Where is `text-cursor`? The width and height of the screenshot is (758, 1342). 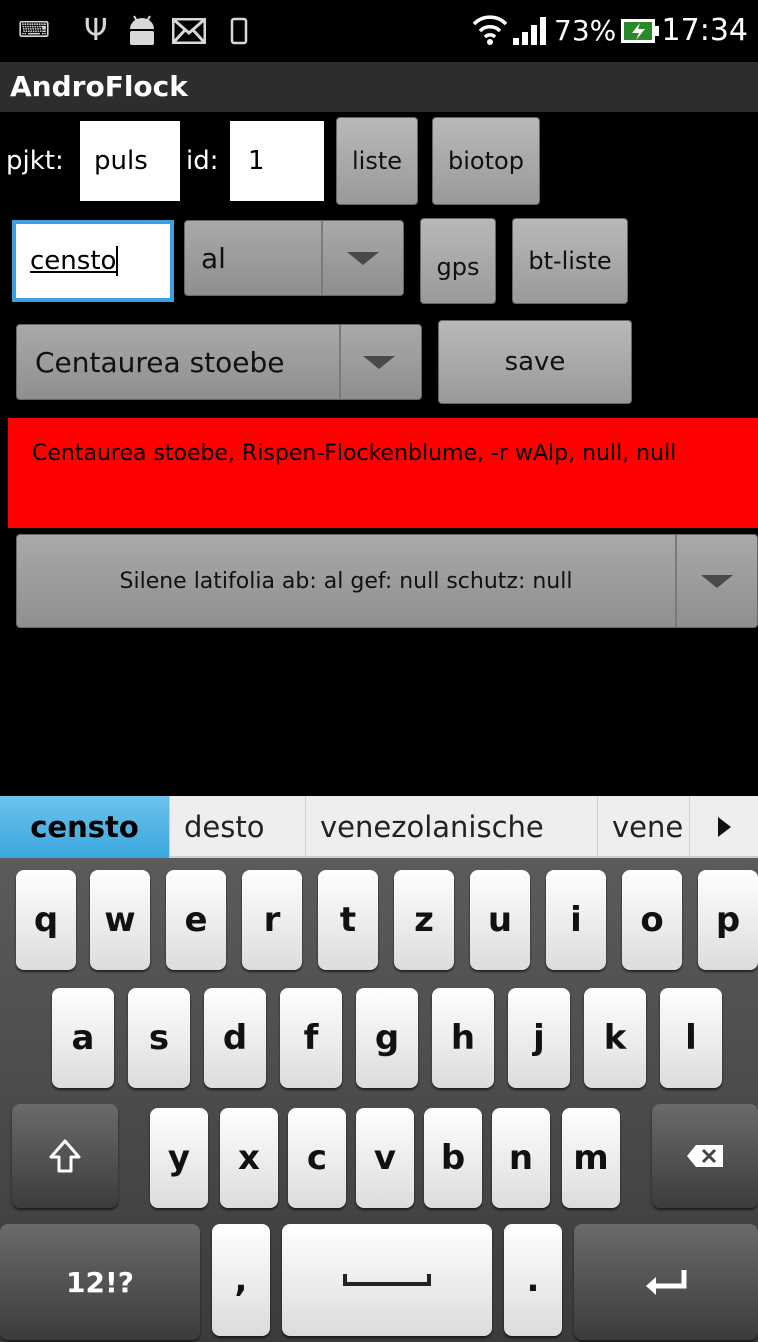
text-cursor is located at coordinates (117, 261).